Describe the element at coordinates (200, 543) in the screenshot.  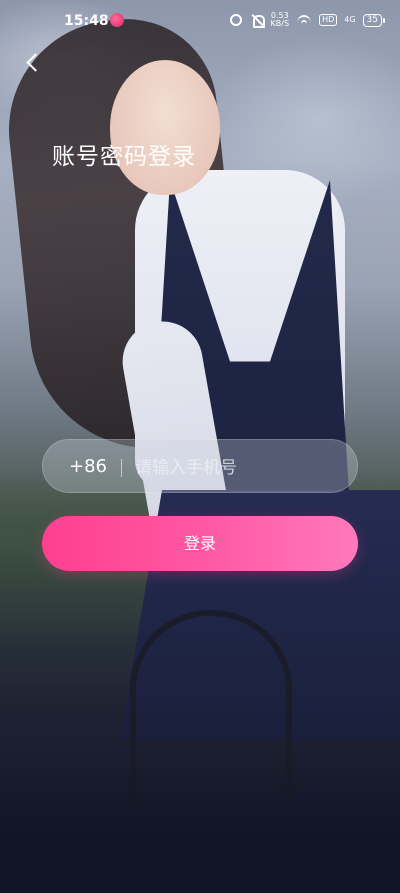
I see `login-button: 登录` at that location.